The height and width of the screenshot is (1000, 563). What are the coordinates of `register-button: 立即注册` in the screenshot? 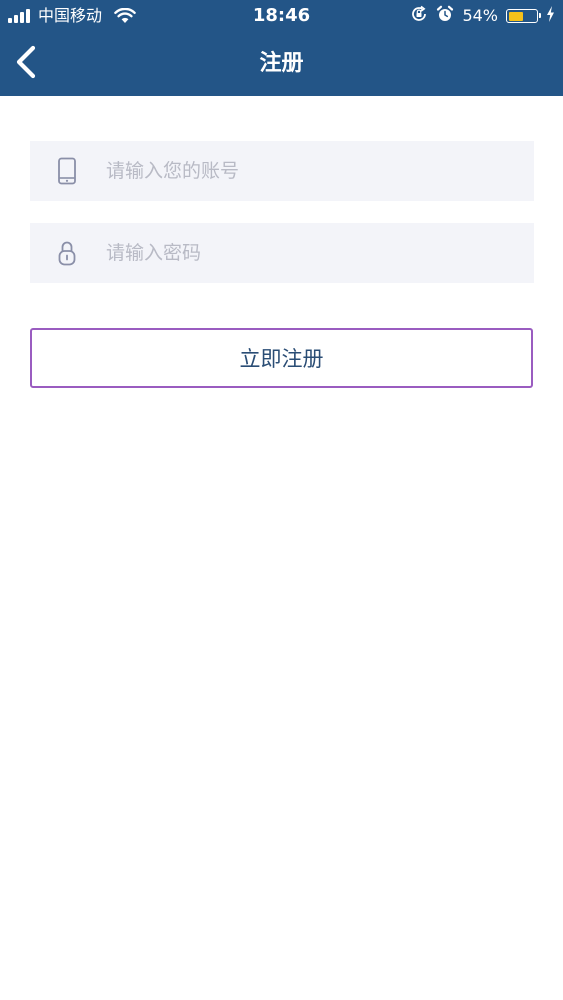 It's located at (281, 358).